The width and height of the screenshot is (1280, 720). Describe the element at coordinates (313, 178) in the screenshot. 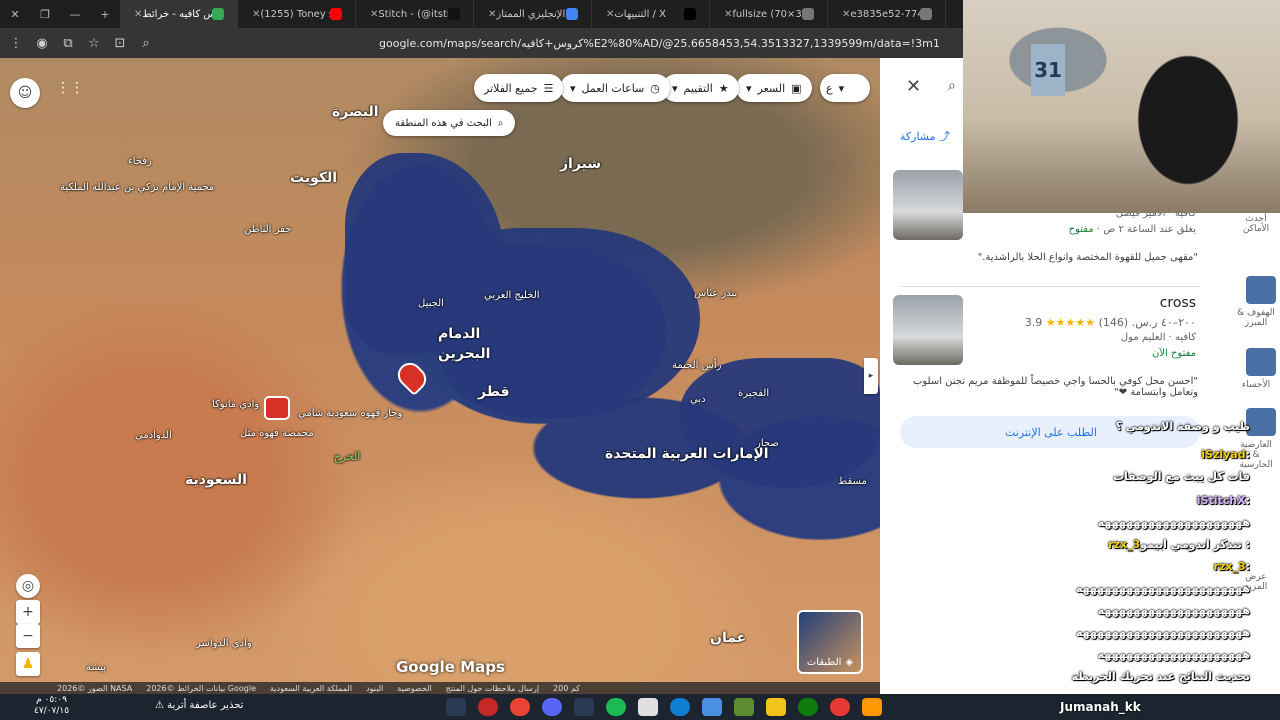

I see `map-place-label: الكويت` at that location.